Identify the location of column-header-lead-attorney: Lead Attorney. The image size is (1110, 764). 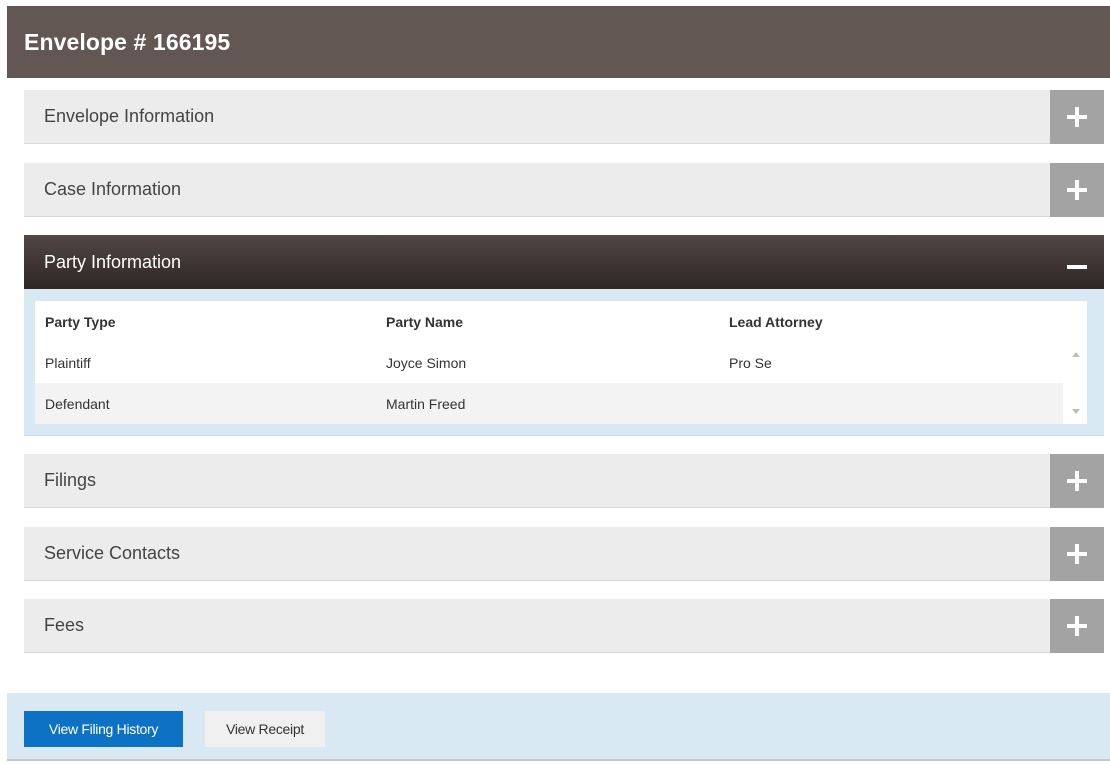
(776, 322).